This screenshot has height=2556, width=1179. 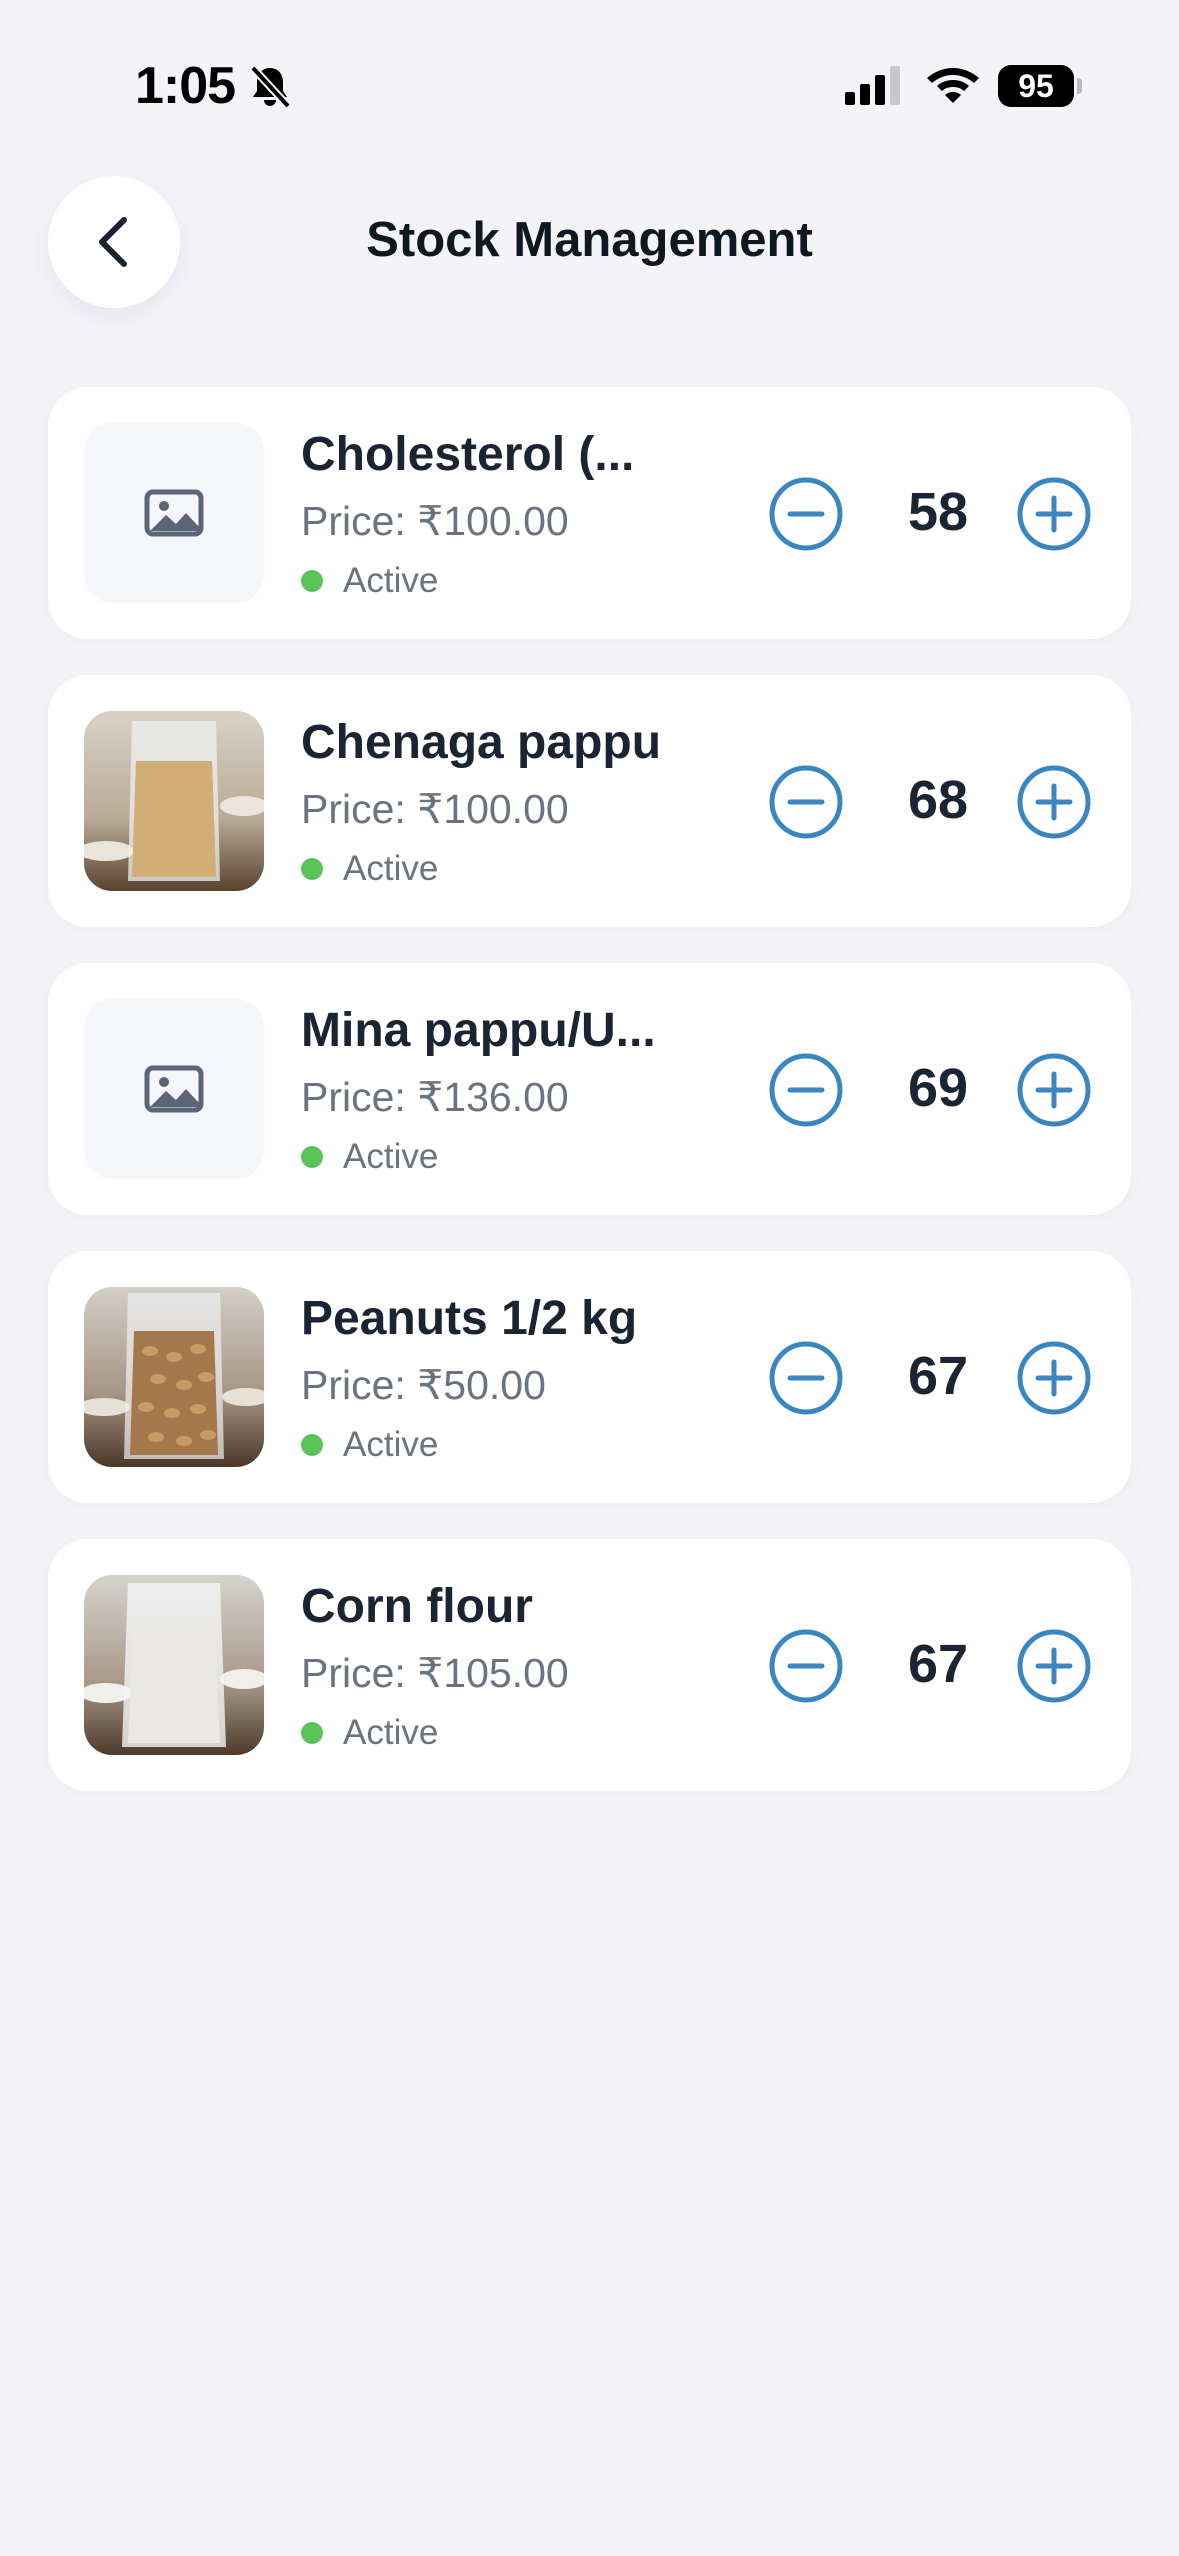 I want to click on page-title: Stock Management, so click(x=589, y=240).